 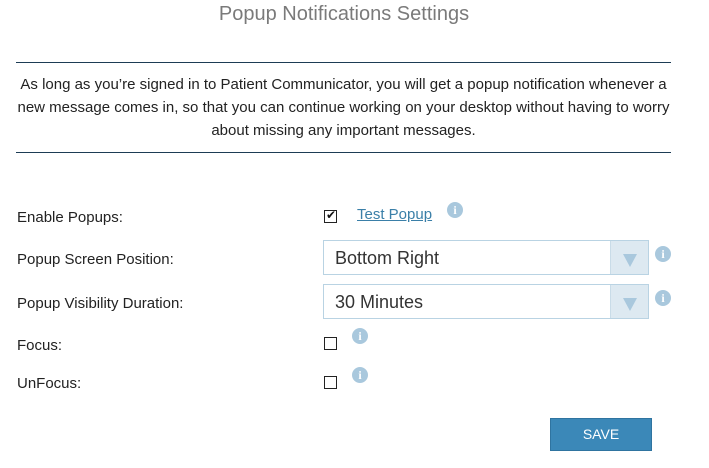 I want to click on focus-label: Focus:, so click(x=40, y=345).